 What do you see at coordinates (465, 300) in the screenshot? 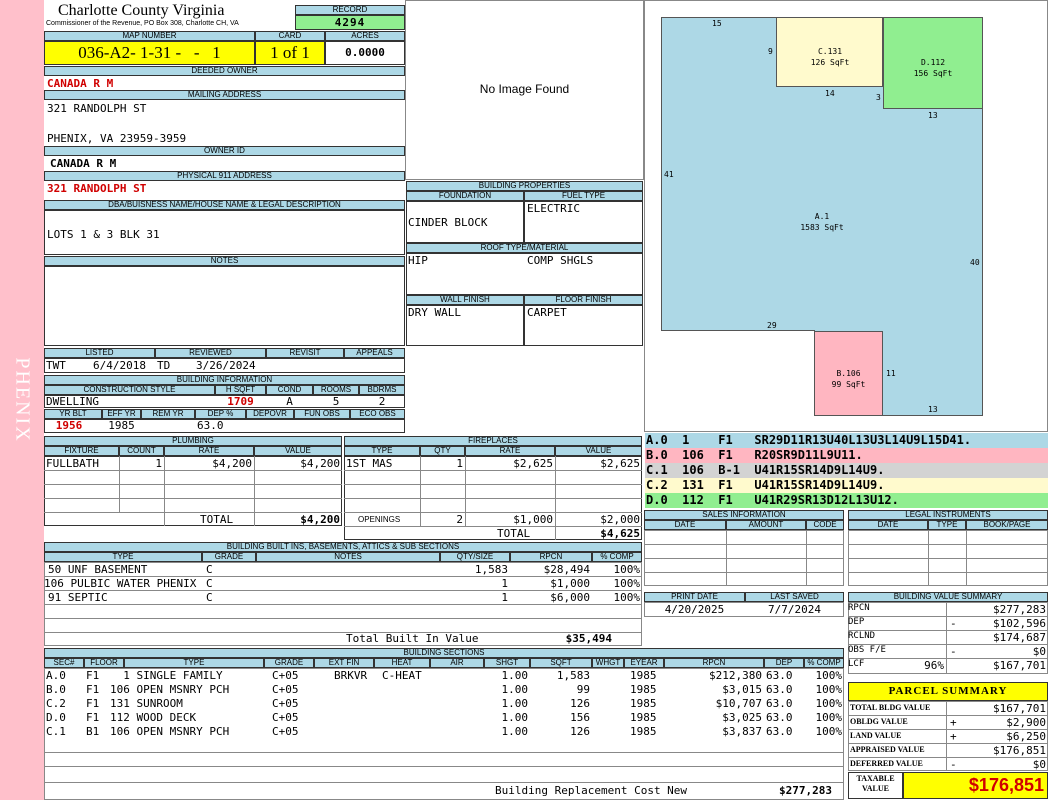
I see `wall-finish-label: WALL FINISH` at bounding box center [465, 300].